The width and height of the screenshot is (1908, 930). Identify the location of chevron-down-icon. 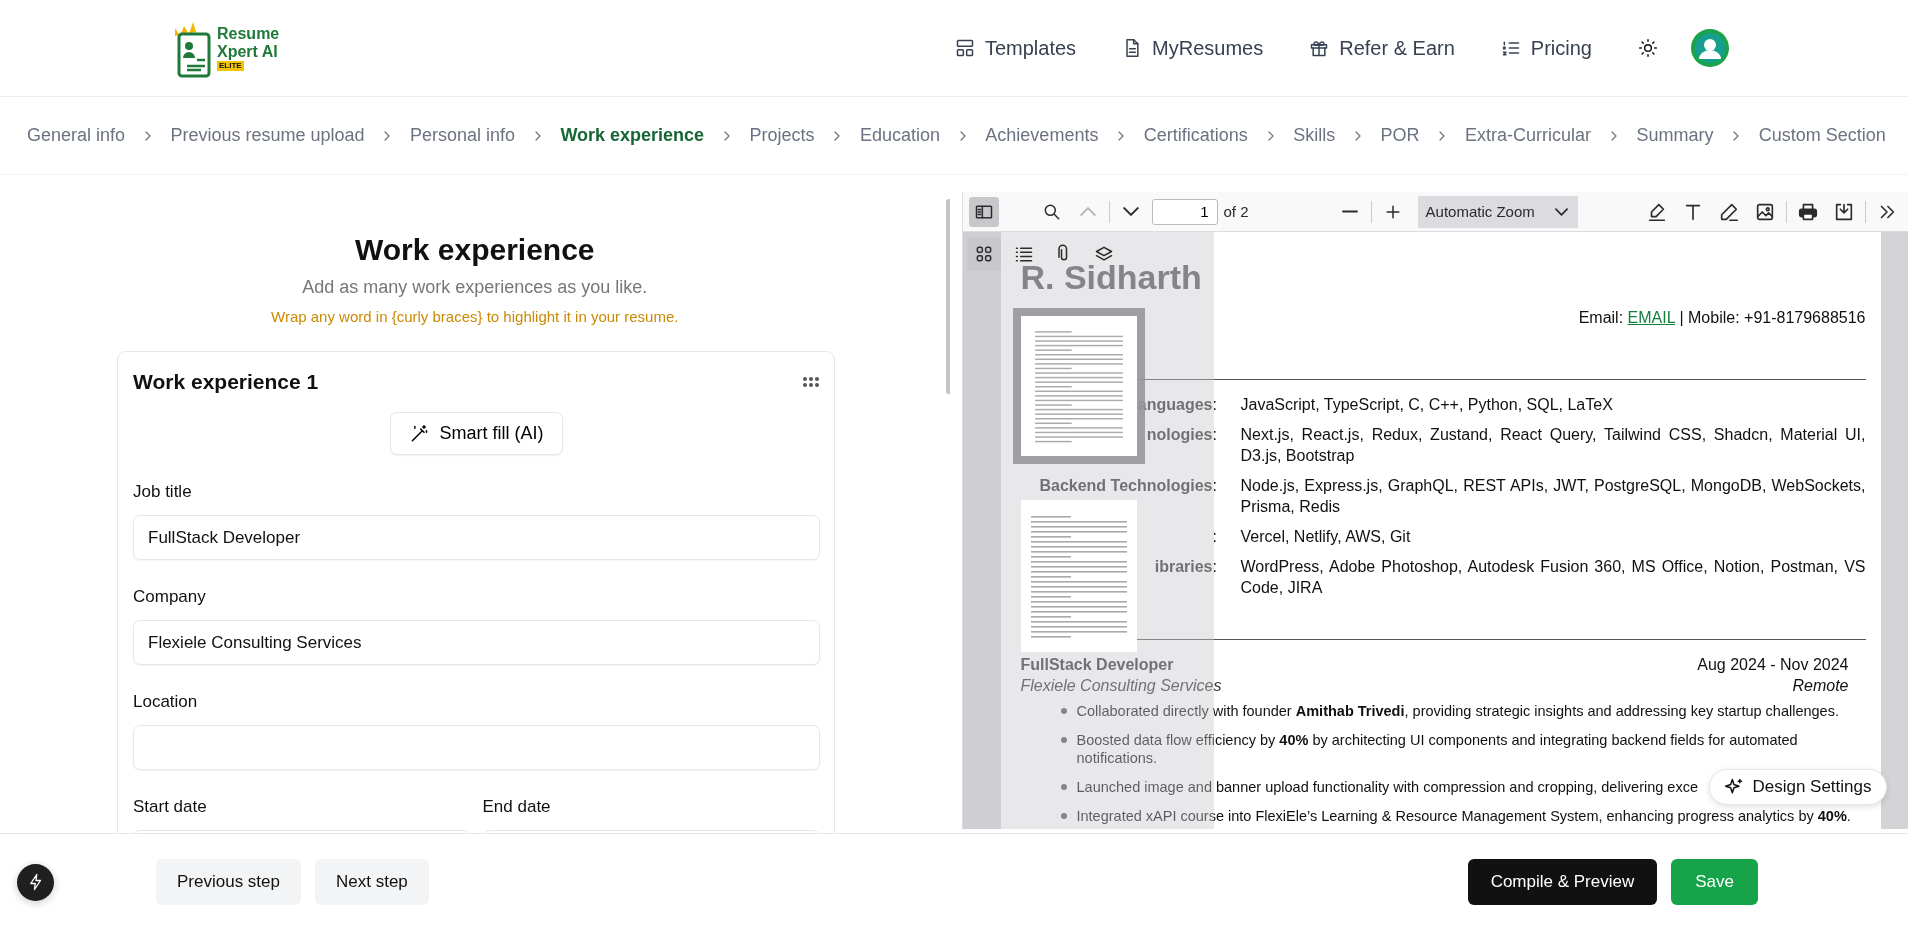
(1130, 211).